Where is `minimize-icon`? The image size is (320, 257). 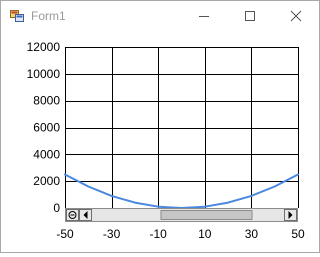
minimize-icon is located at coordinates (204, 16).